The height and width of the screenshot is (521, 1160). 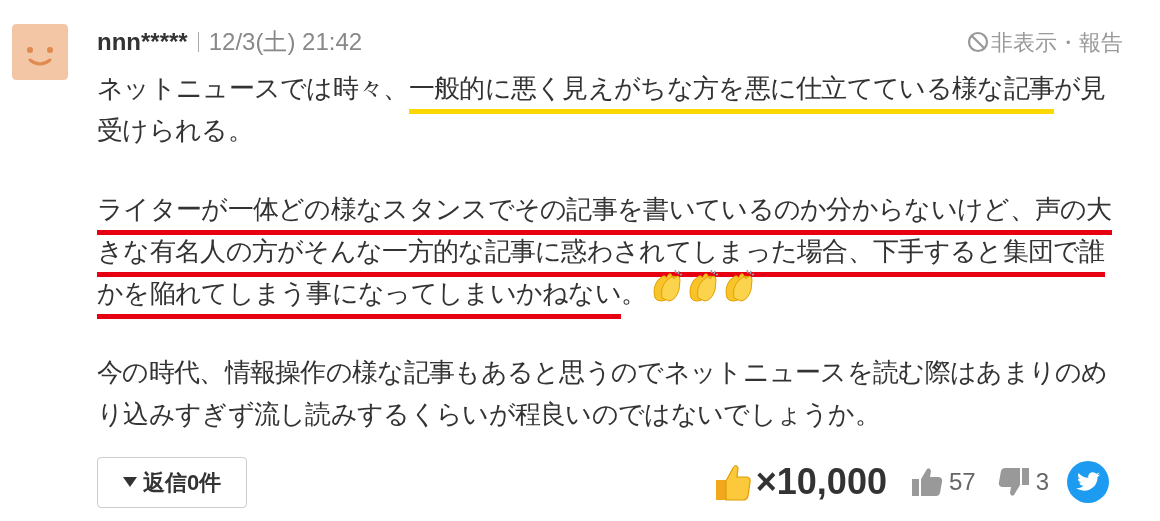 What do you see at coordinates (1013, 482) in the screenshot?
I see `thumbs-down-icon` at bounding box center [1013, 482].